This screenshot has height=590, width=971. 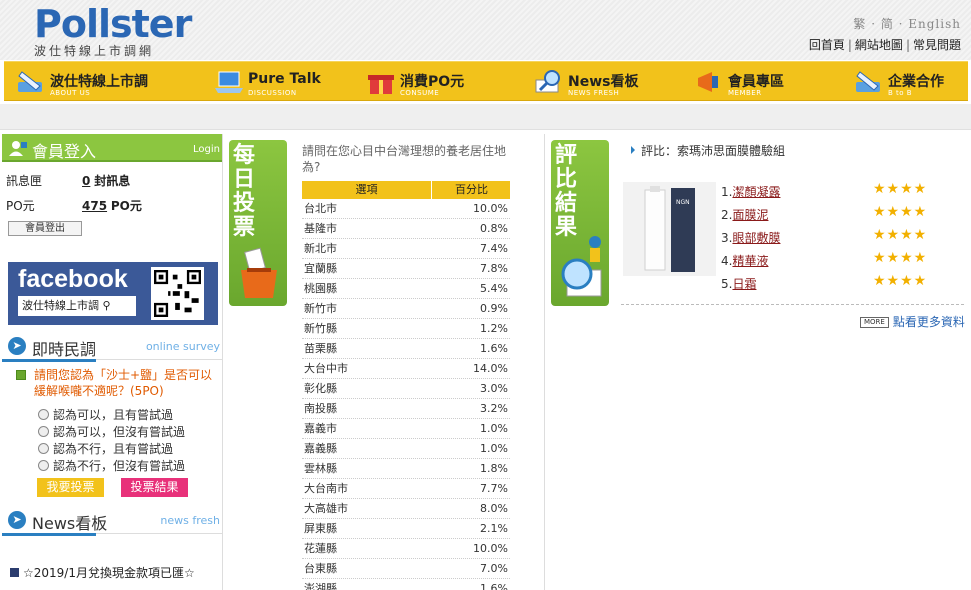 I want to click on survey-header: ➤ 即時民調 online survey, so click(x=112, y=347).